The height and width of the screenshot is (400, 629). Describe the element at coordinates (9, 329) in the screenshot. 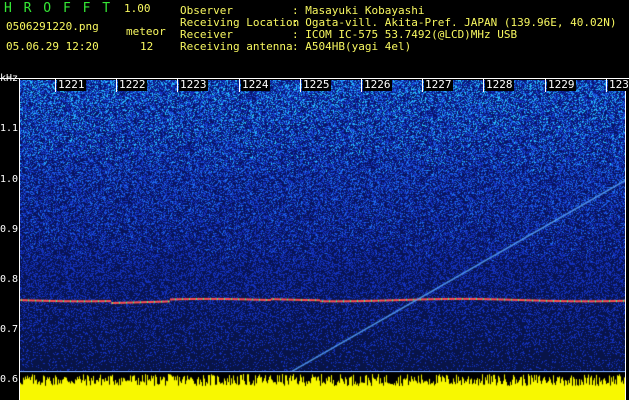

I see `y-tick-label: 0.7` at that location.